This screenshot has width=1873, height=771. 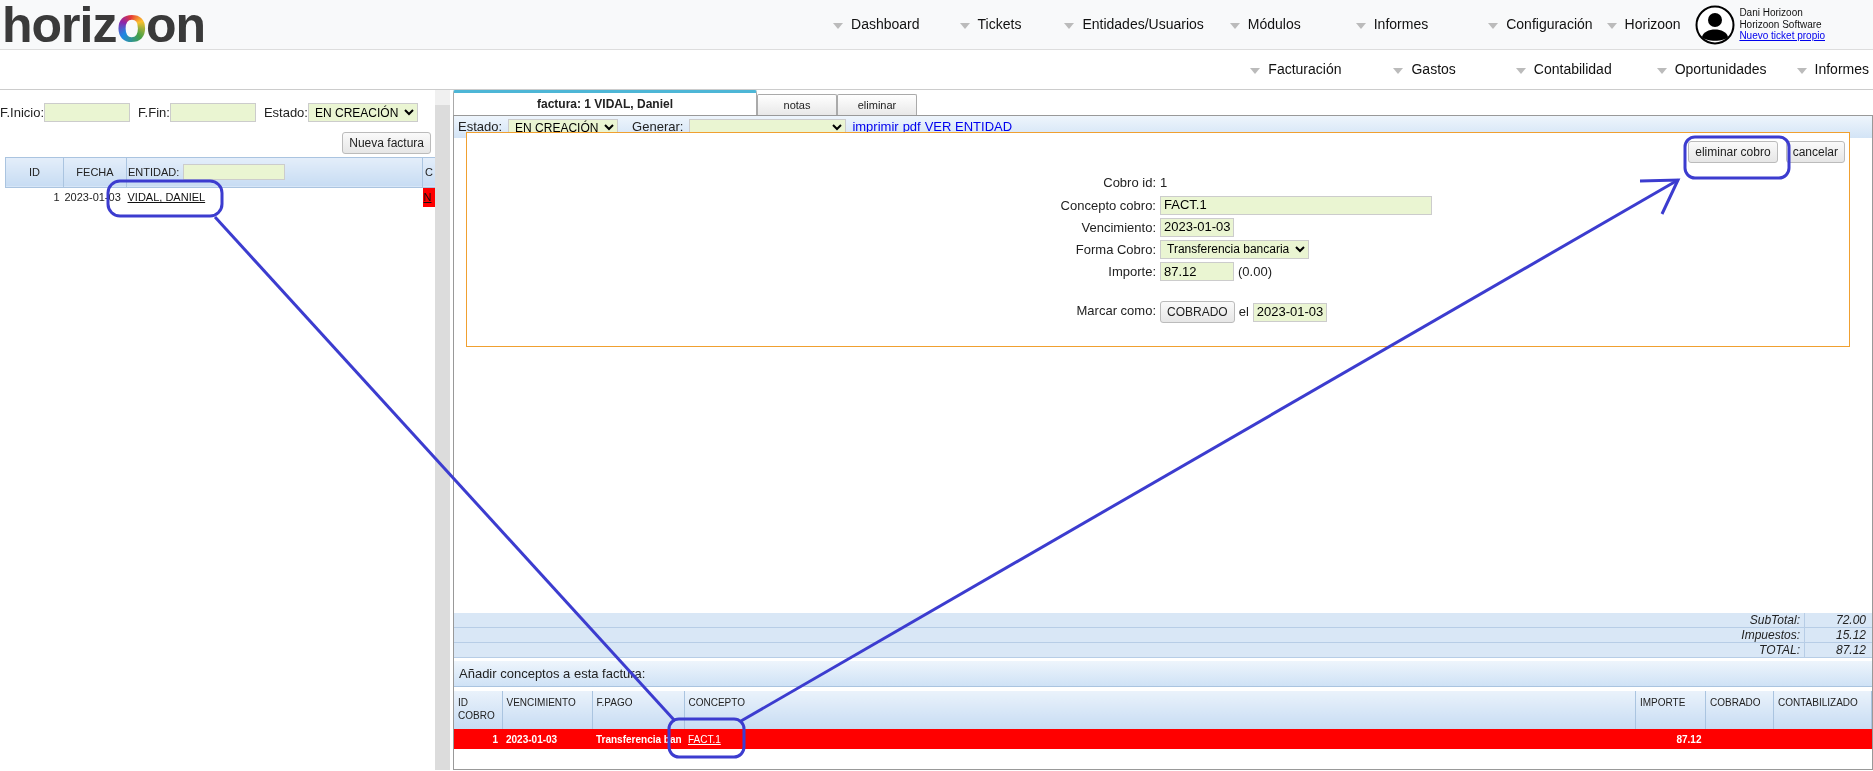 What do you see at coordinates (658, 127) in the screenshot?
I see `field-label: Generar:` at bounding box center [658, 127].